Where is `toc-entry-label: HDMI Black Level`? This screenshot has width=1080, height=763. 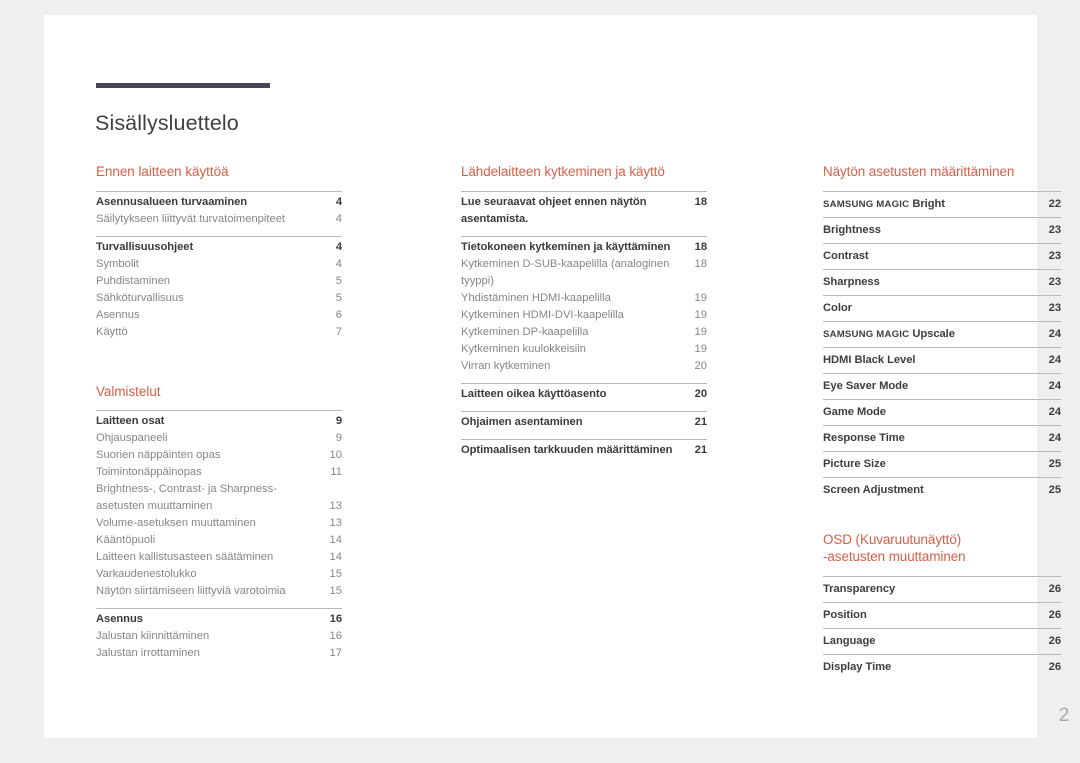 toc-entry-label: HDMI Black Level is located at coordinates (869, 359).